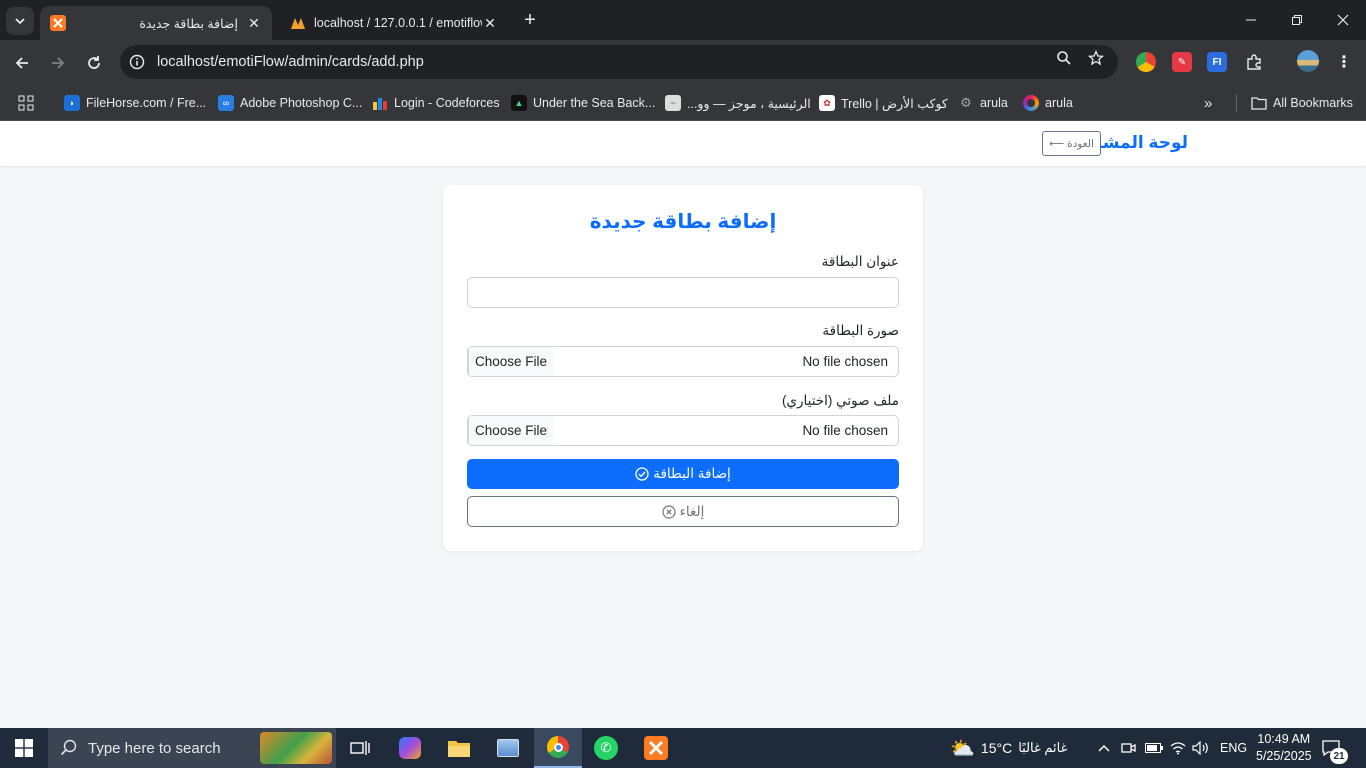 The height and width of the screenshot is (768, 1366). What do you see at coordinates (1182, 62) in the screenshot?
I see `extension-red-icon: ✎` at bounding box center [1182, 62].